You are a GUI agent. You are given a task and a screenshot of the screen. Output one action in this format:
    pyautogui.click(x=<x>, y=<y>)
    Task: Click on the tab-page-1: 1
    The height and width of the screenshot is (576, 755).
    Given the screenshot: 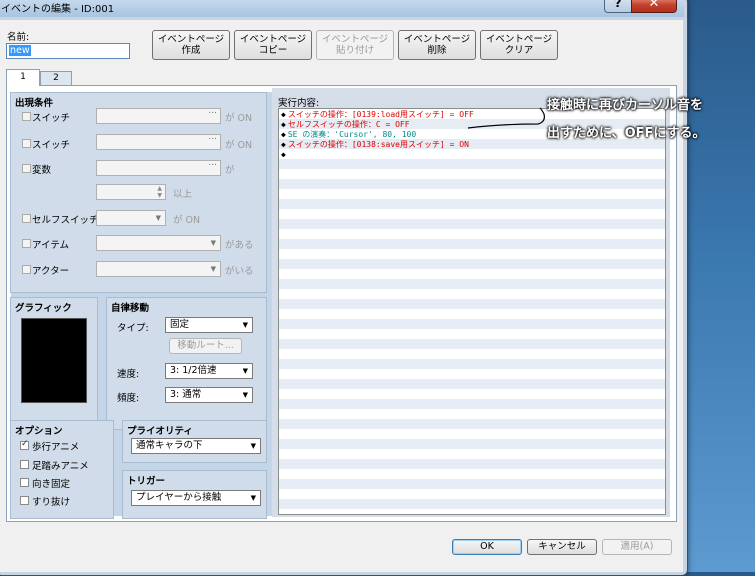 What is the action you would take?
    pyautogui.click(x=23, y=77)
    